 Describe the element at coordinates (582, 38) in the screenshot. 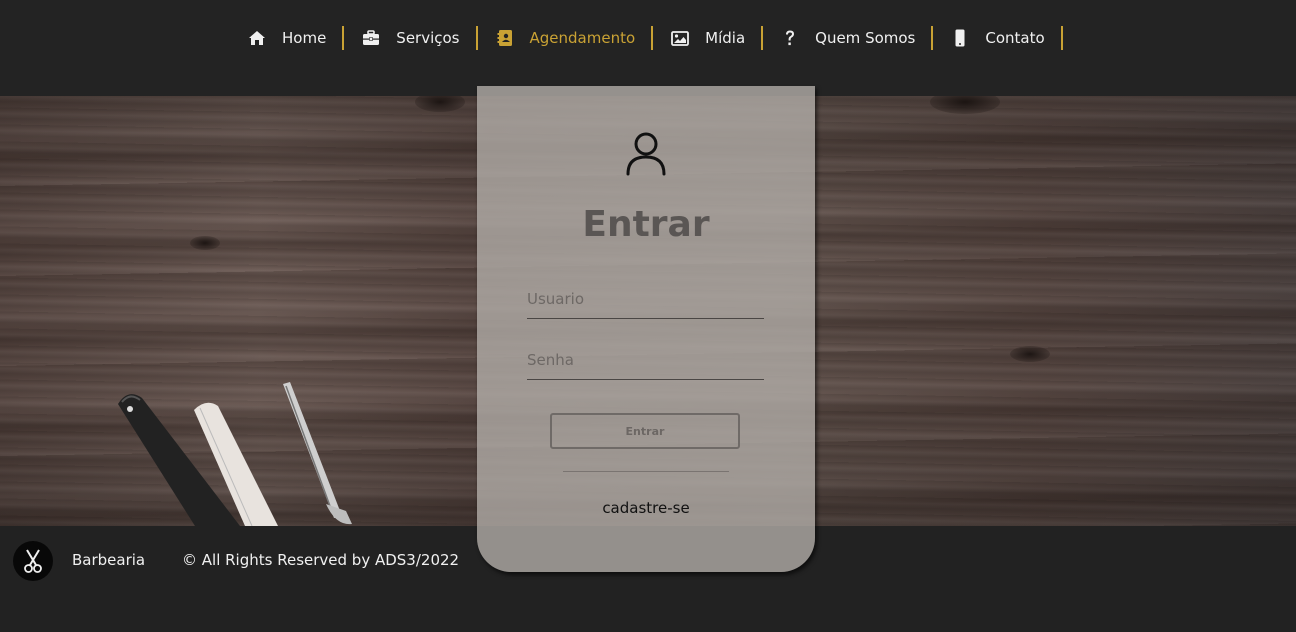

I see `nav-label-agendamento: Agendamento` at that location.